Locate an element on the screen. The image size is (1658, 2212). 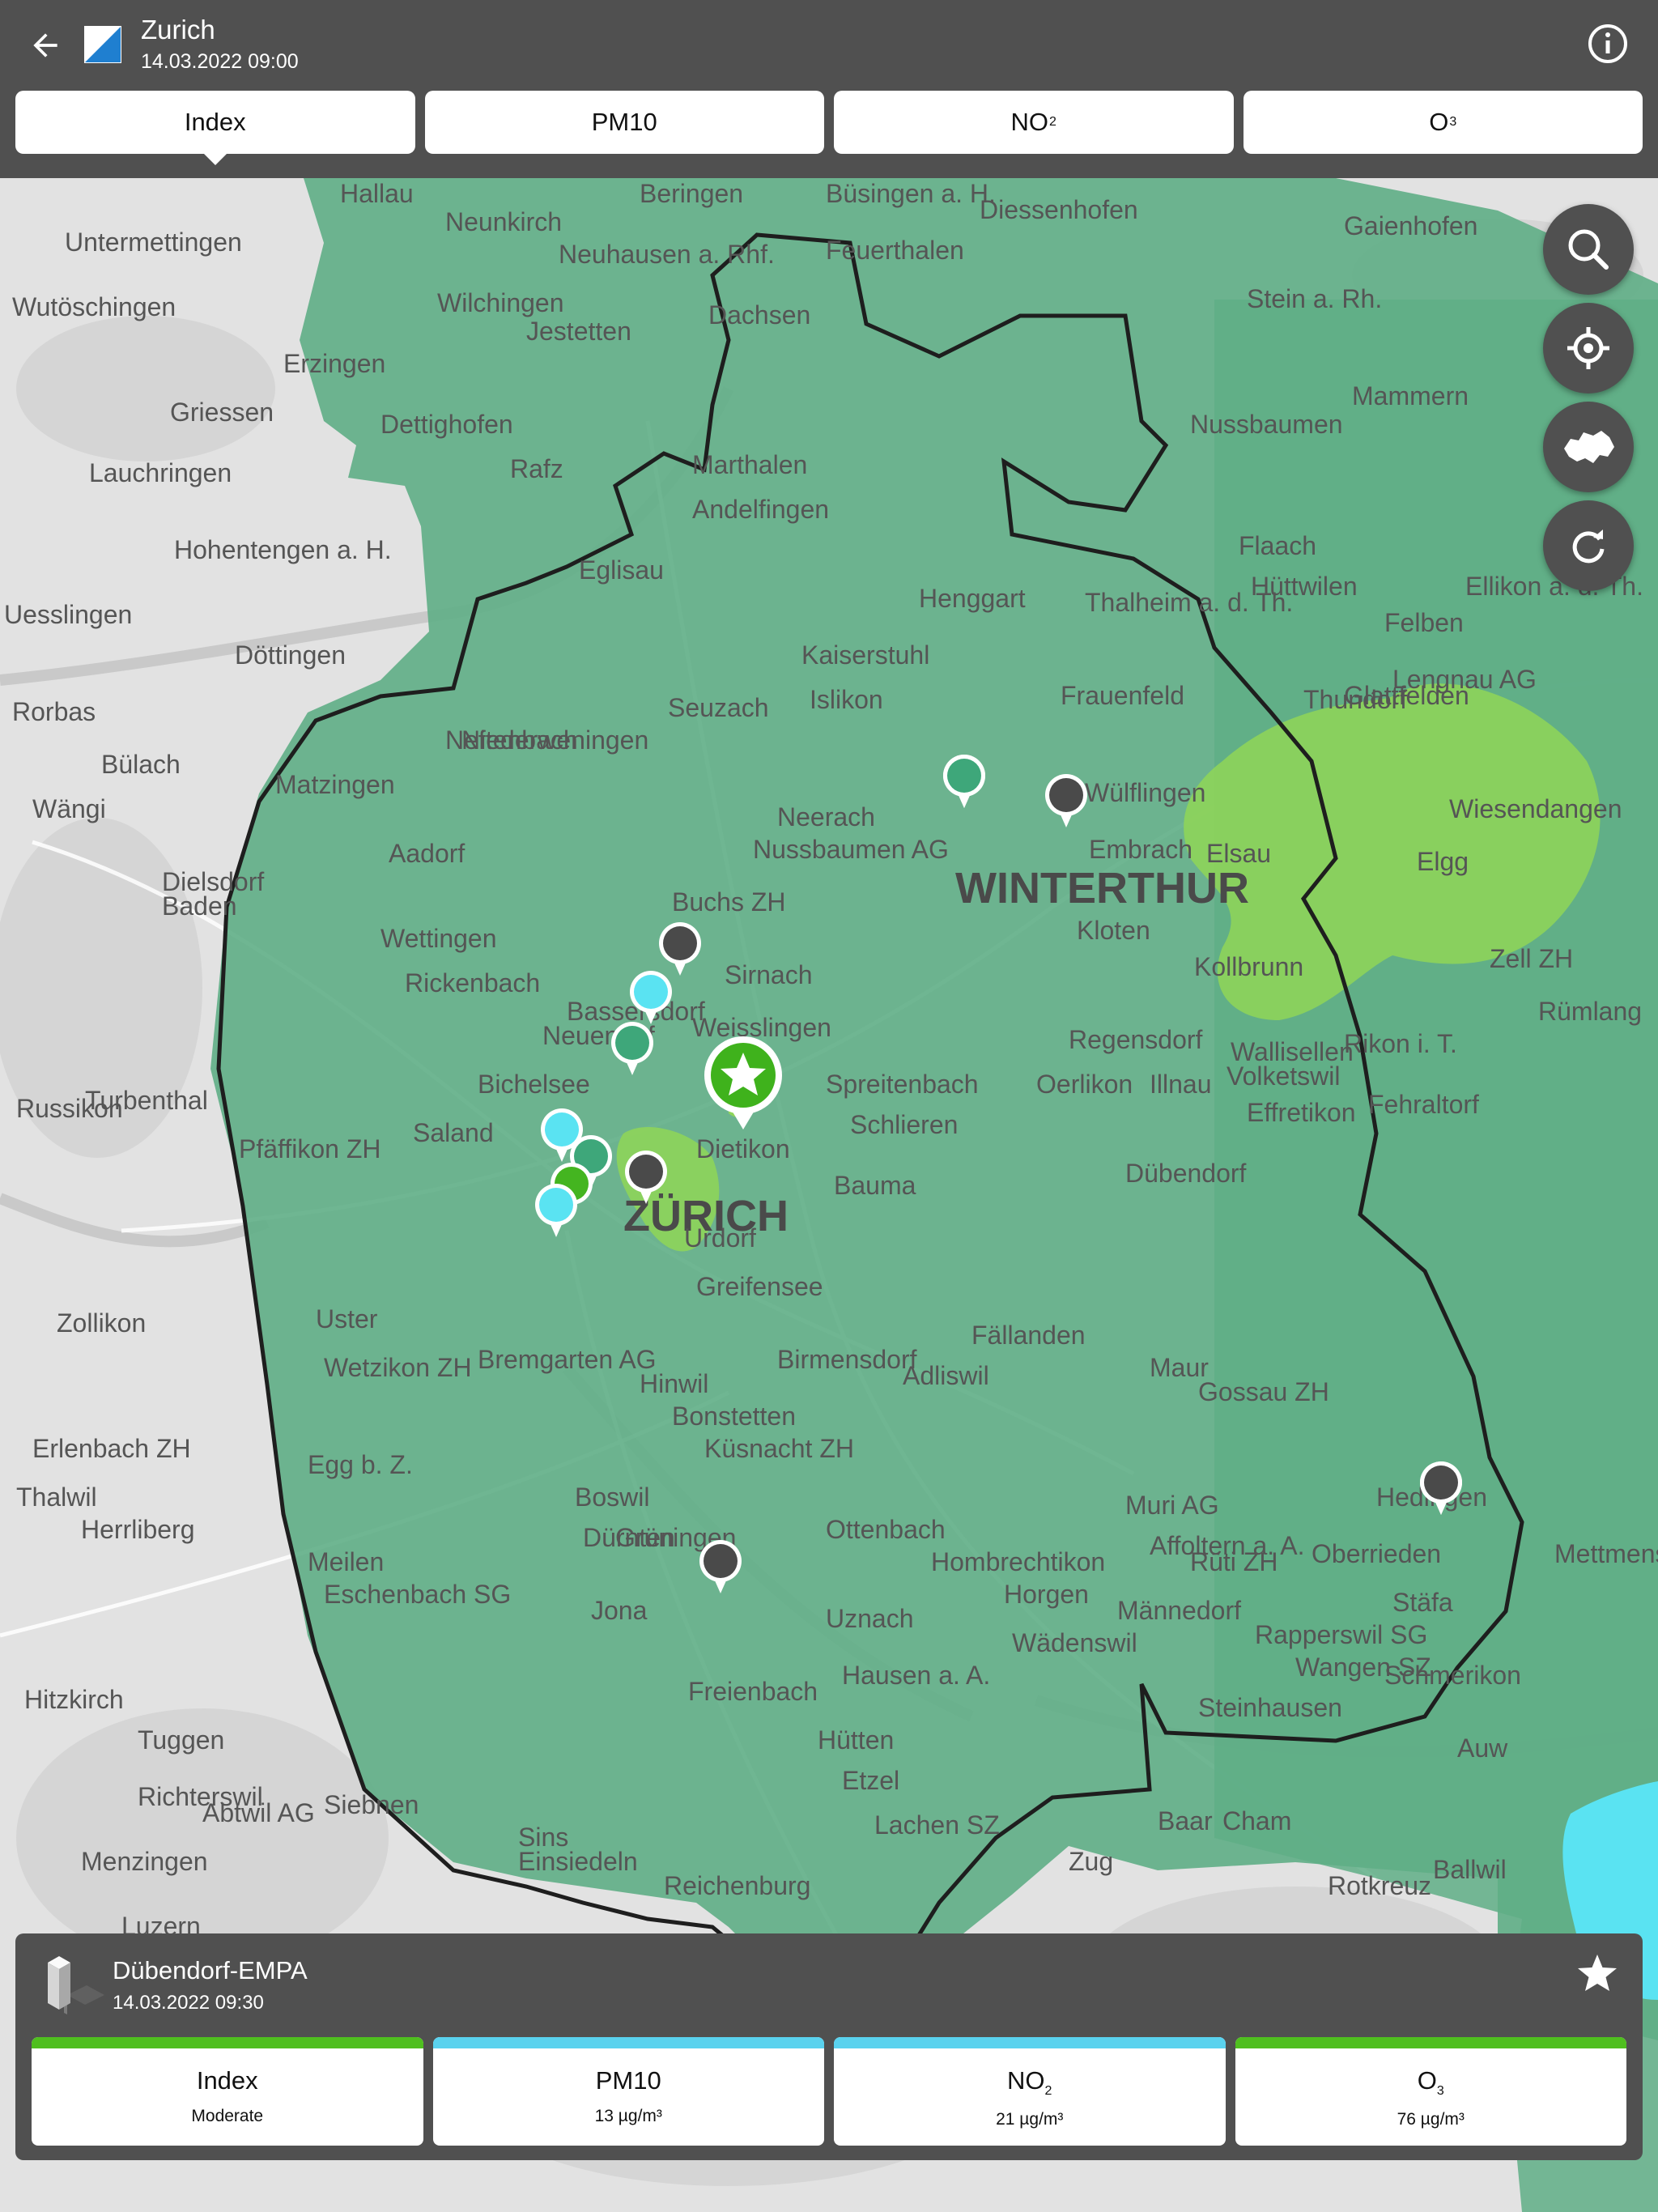
town-label: Thundorf is located at coordinates (1355, 699).